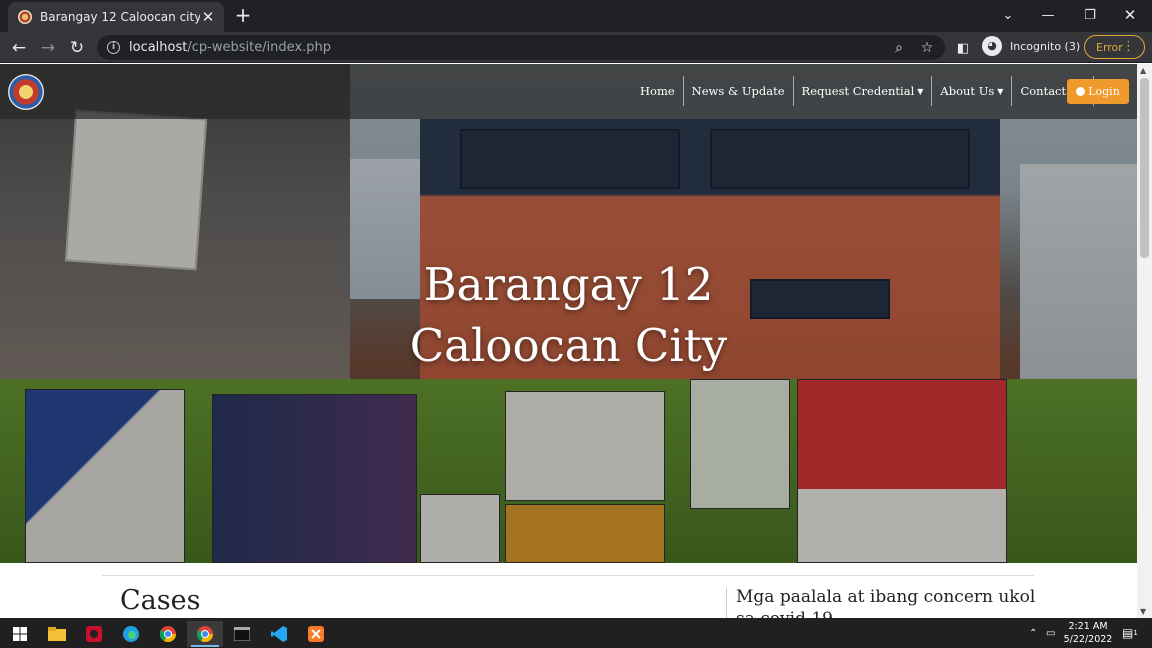 The width and height of the screenshot is (1152, 648). Describe the element at coordinates (1008, 15) in the screenshot. I see `tab-search-icon: ⌄` at that location.